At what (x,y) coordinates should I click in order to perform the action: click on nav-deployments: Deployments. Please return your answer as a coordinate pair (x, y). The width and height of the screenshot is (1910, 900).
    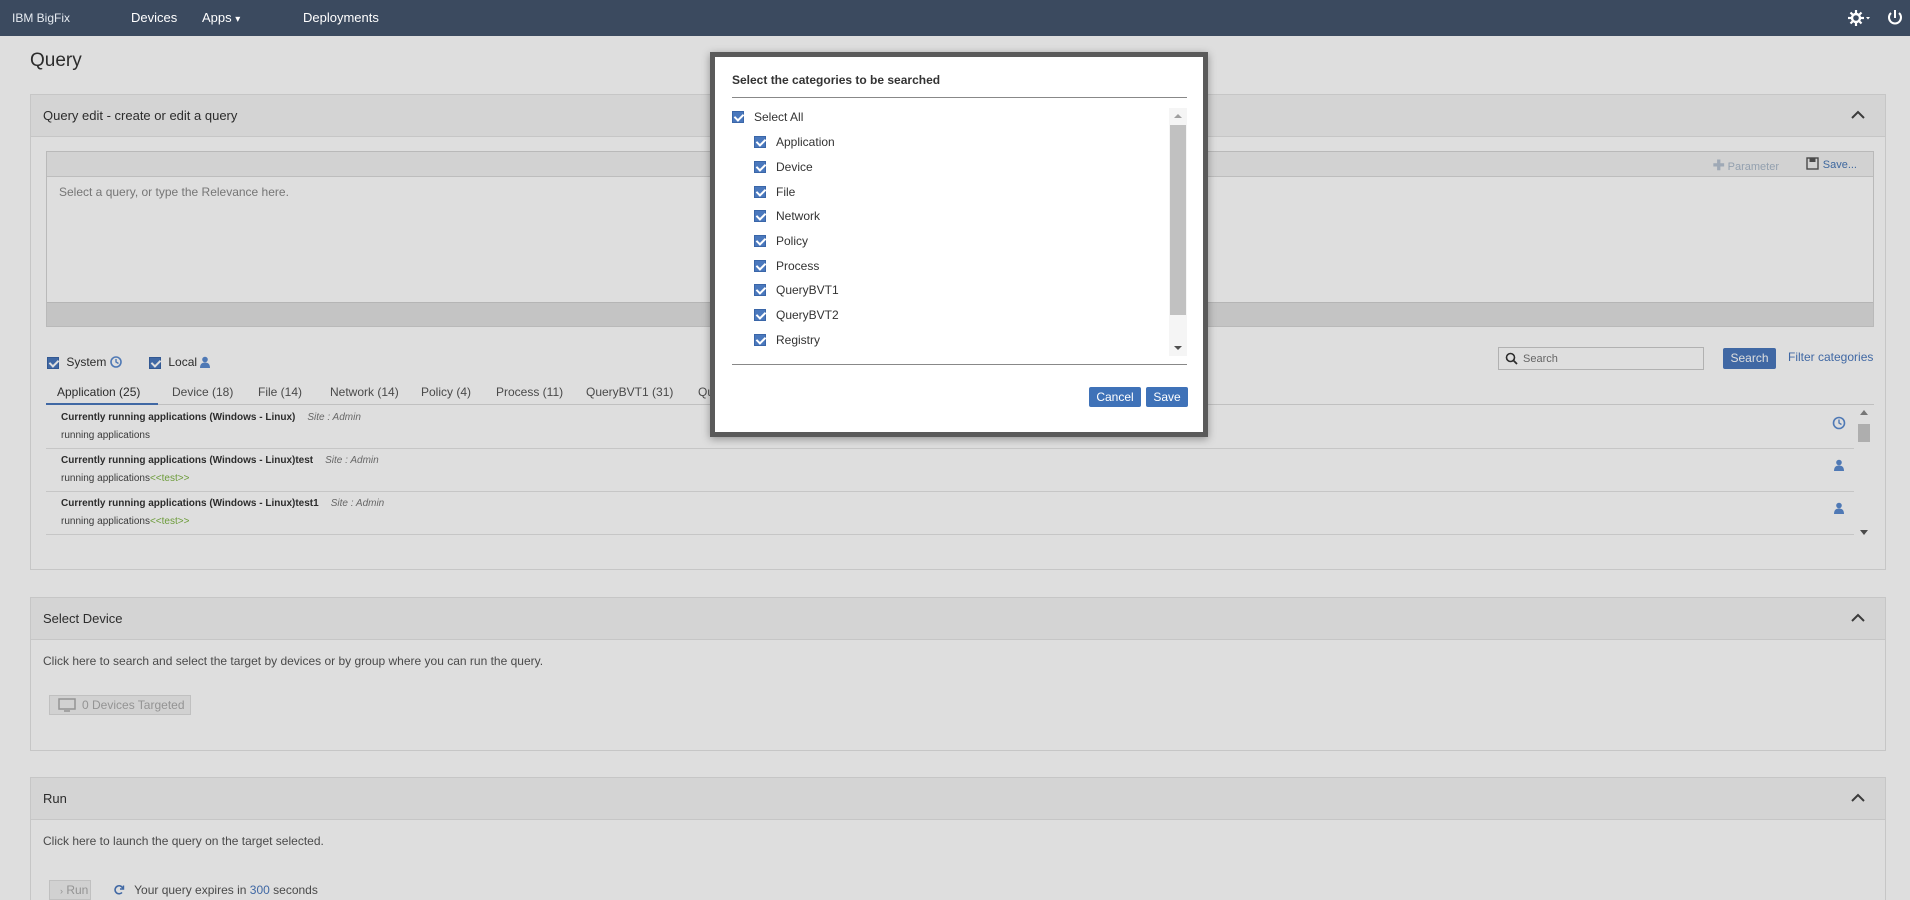
    Looking at the image, I should click on (341, 17).